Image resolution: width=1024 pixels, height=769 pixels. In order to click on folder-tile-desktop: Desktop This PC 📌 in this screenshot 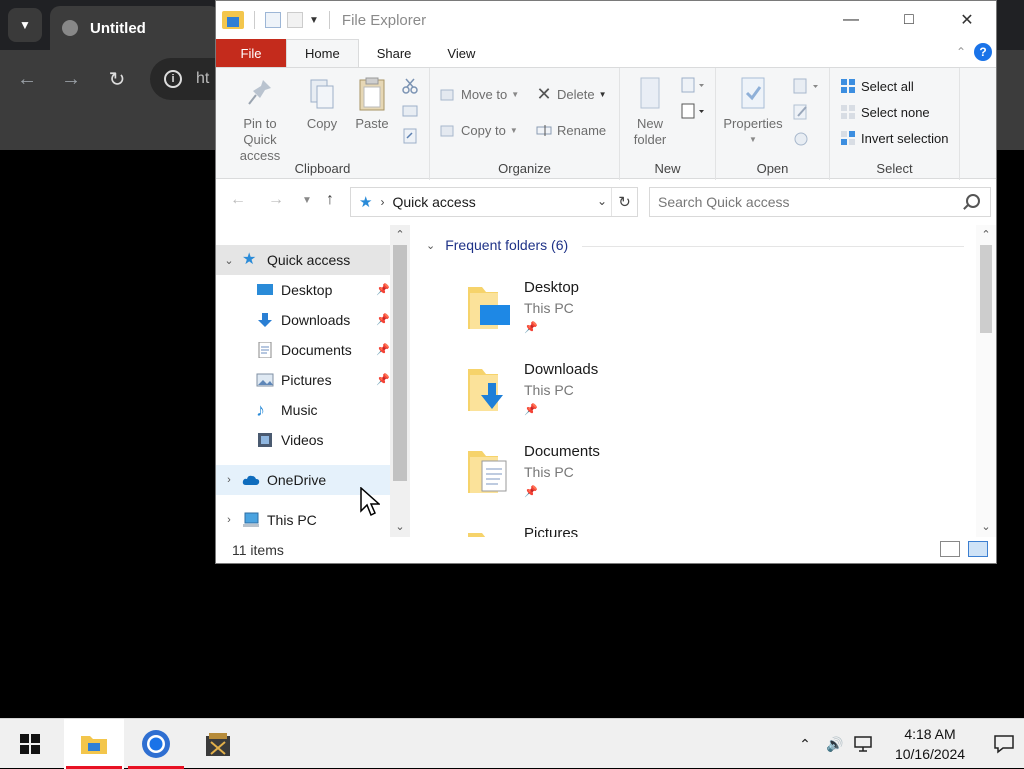, I will do `click(616, 317)`.